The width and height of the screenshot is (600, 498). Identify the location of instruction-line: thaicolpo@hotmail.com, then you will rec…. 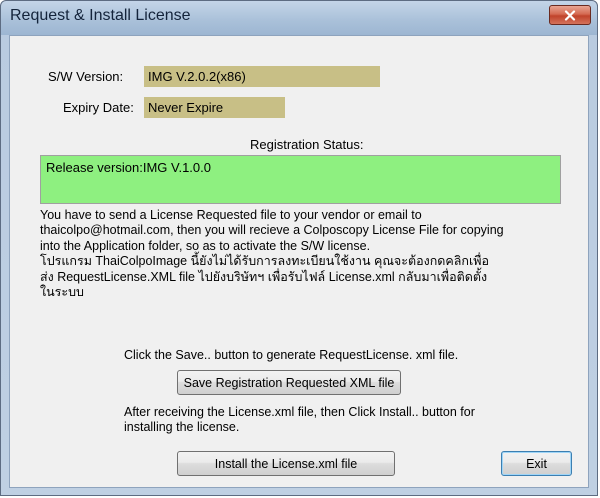
(272, 230).